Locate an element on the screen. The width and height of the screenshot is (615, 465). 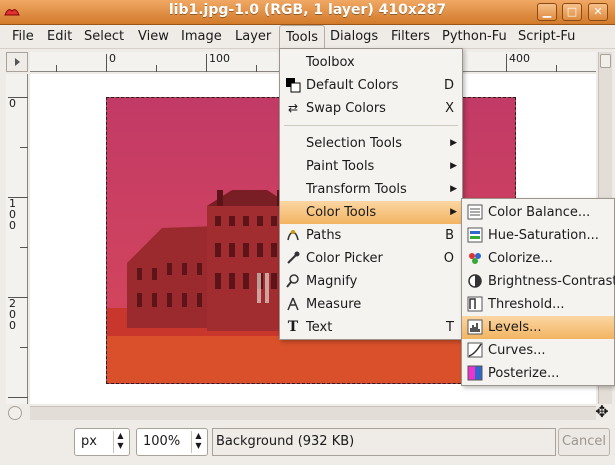
nav-up-button is located at coordinates (605, 61).